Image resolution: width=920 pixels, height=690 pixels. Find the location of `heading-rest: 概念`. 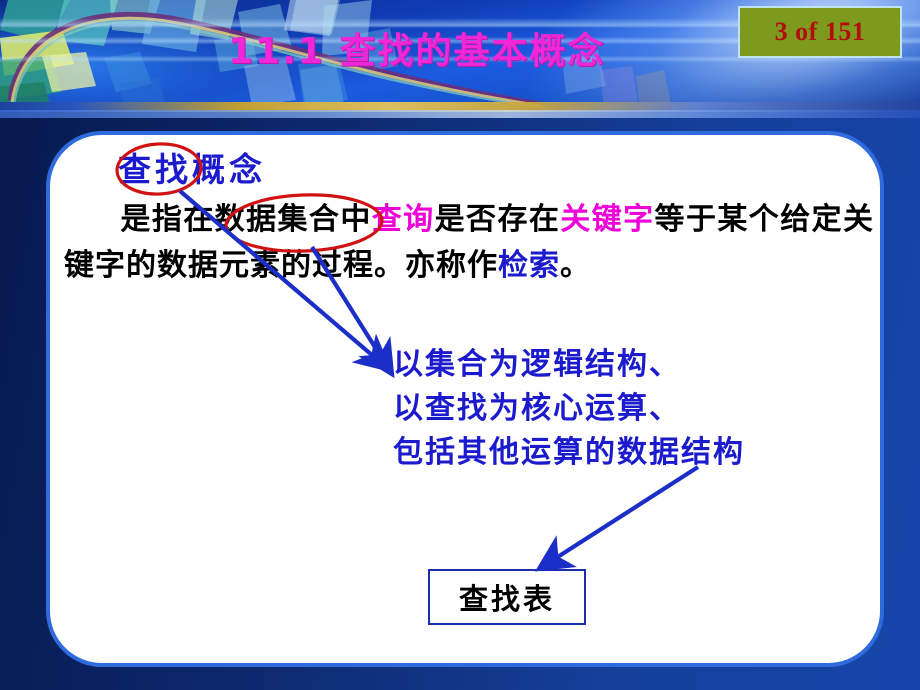

heading-rest: 概念 is located at coordinates (229, 169).